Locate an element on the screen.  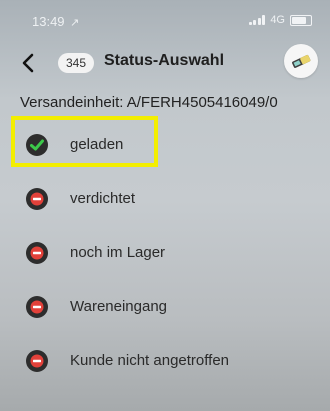
battery-icon is located at coordinates (301, 20).